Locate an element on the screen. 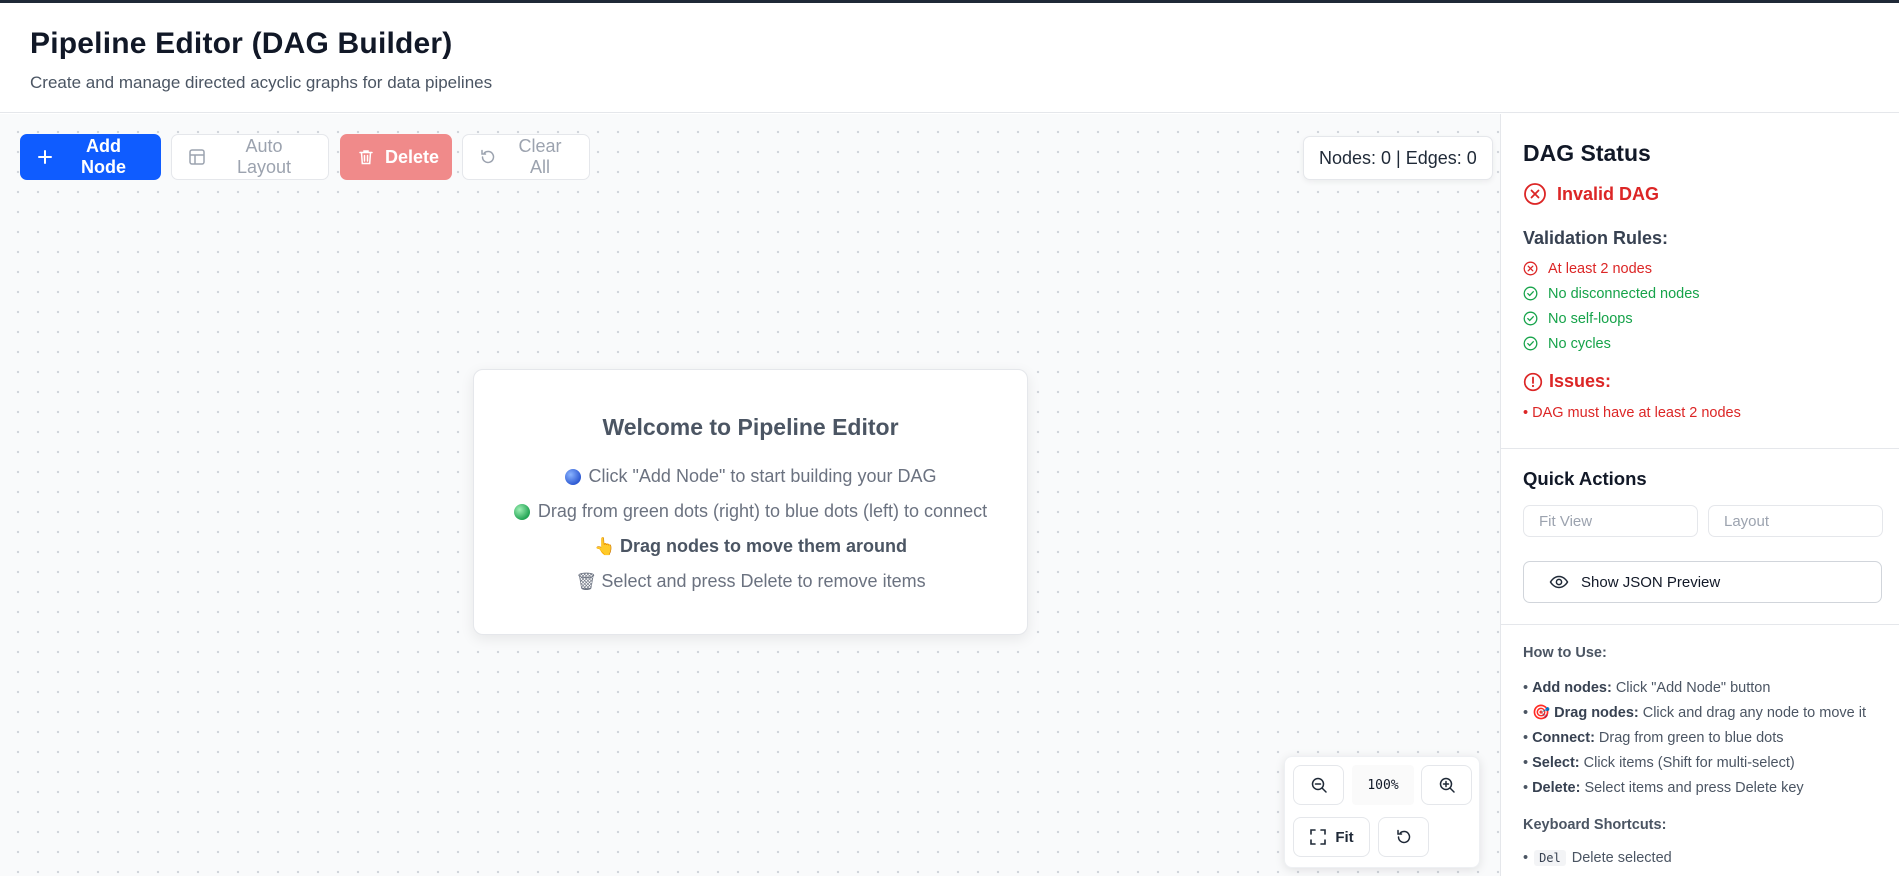 The height and width of the screenshot is (876, 1899). json-preview-label: Show JSON Preview is located at coordinates (1651, 582).